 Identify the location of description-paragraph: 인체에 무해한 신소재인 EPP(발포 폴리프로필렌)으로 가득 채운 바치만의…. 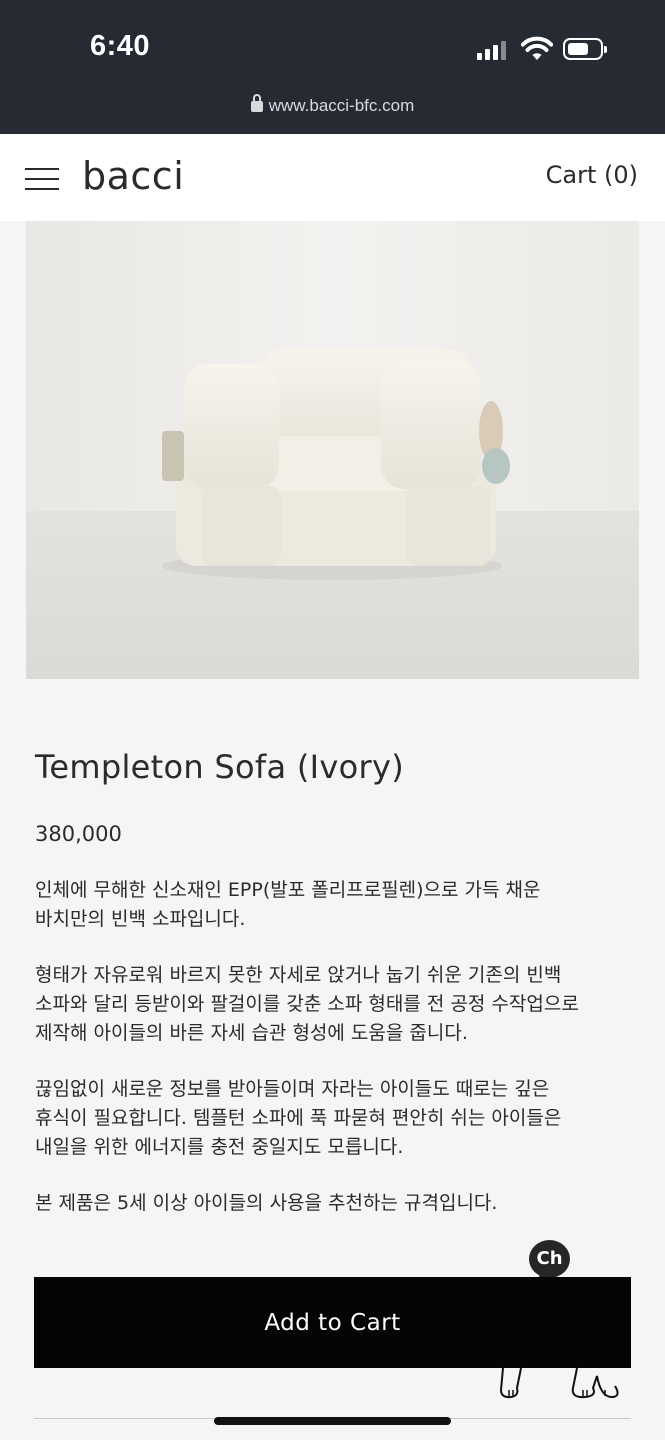
(288, 904).